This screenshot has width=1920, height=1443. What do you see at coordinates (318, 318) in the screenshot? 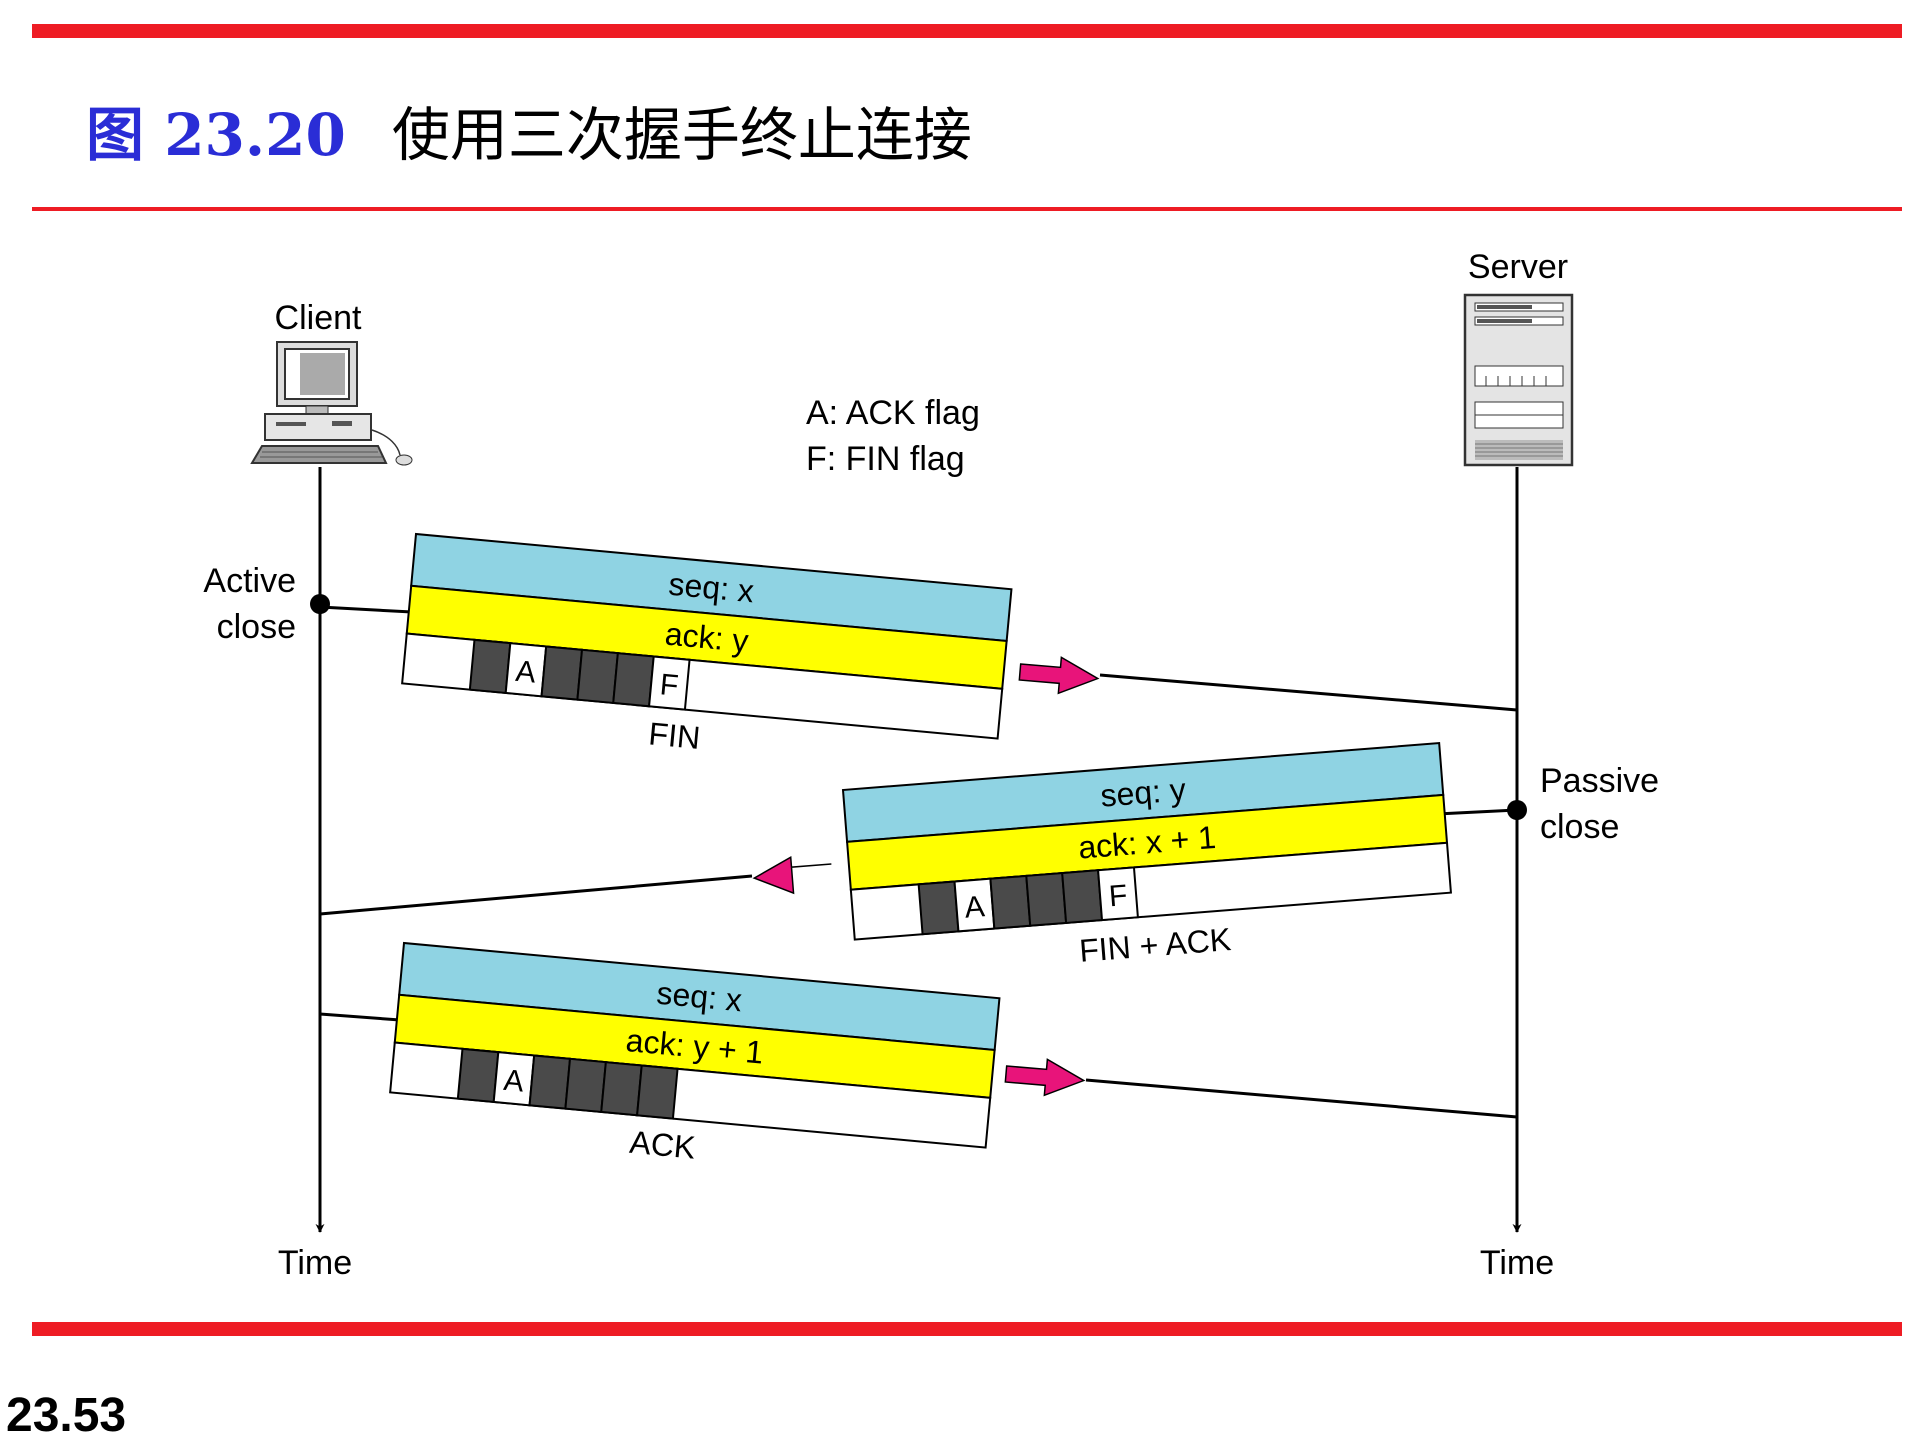
I see `client-label: Client` at bounding box center [318, 318].